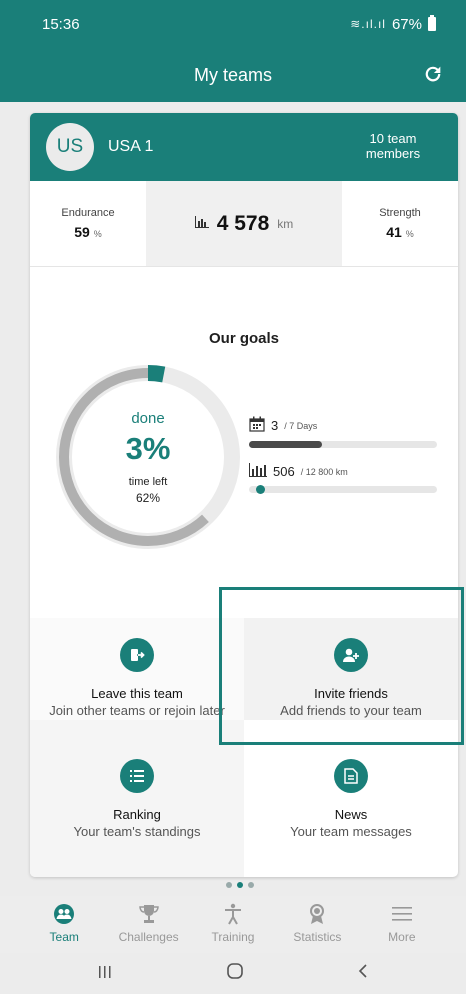 The width and height of the screenshot is (466, 994). What do you see at coordinates (324, 471) in the screenshot?
I see `km-total: / 12 800 km` at bounding box center [324, 471].